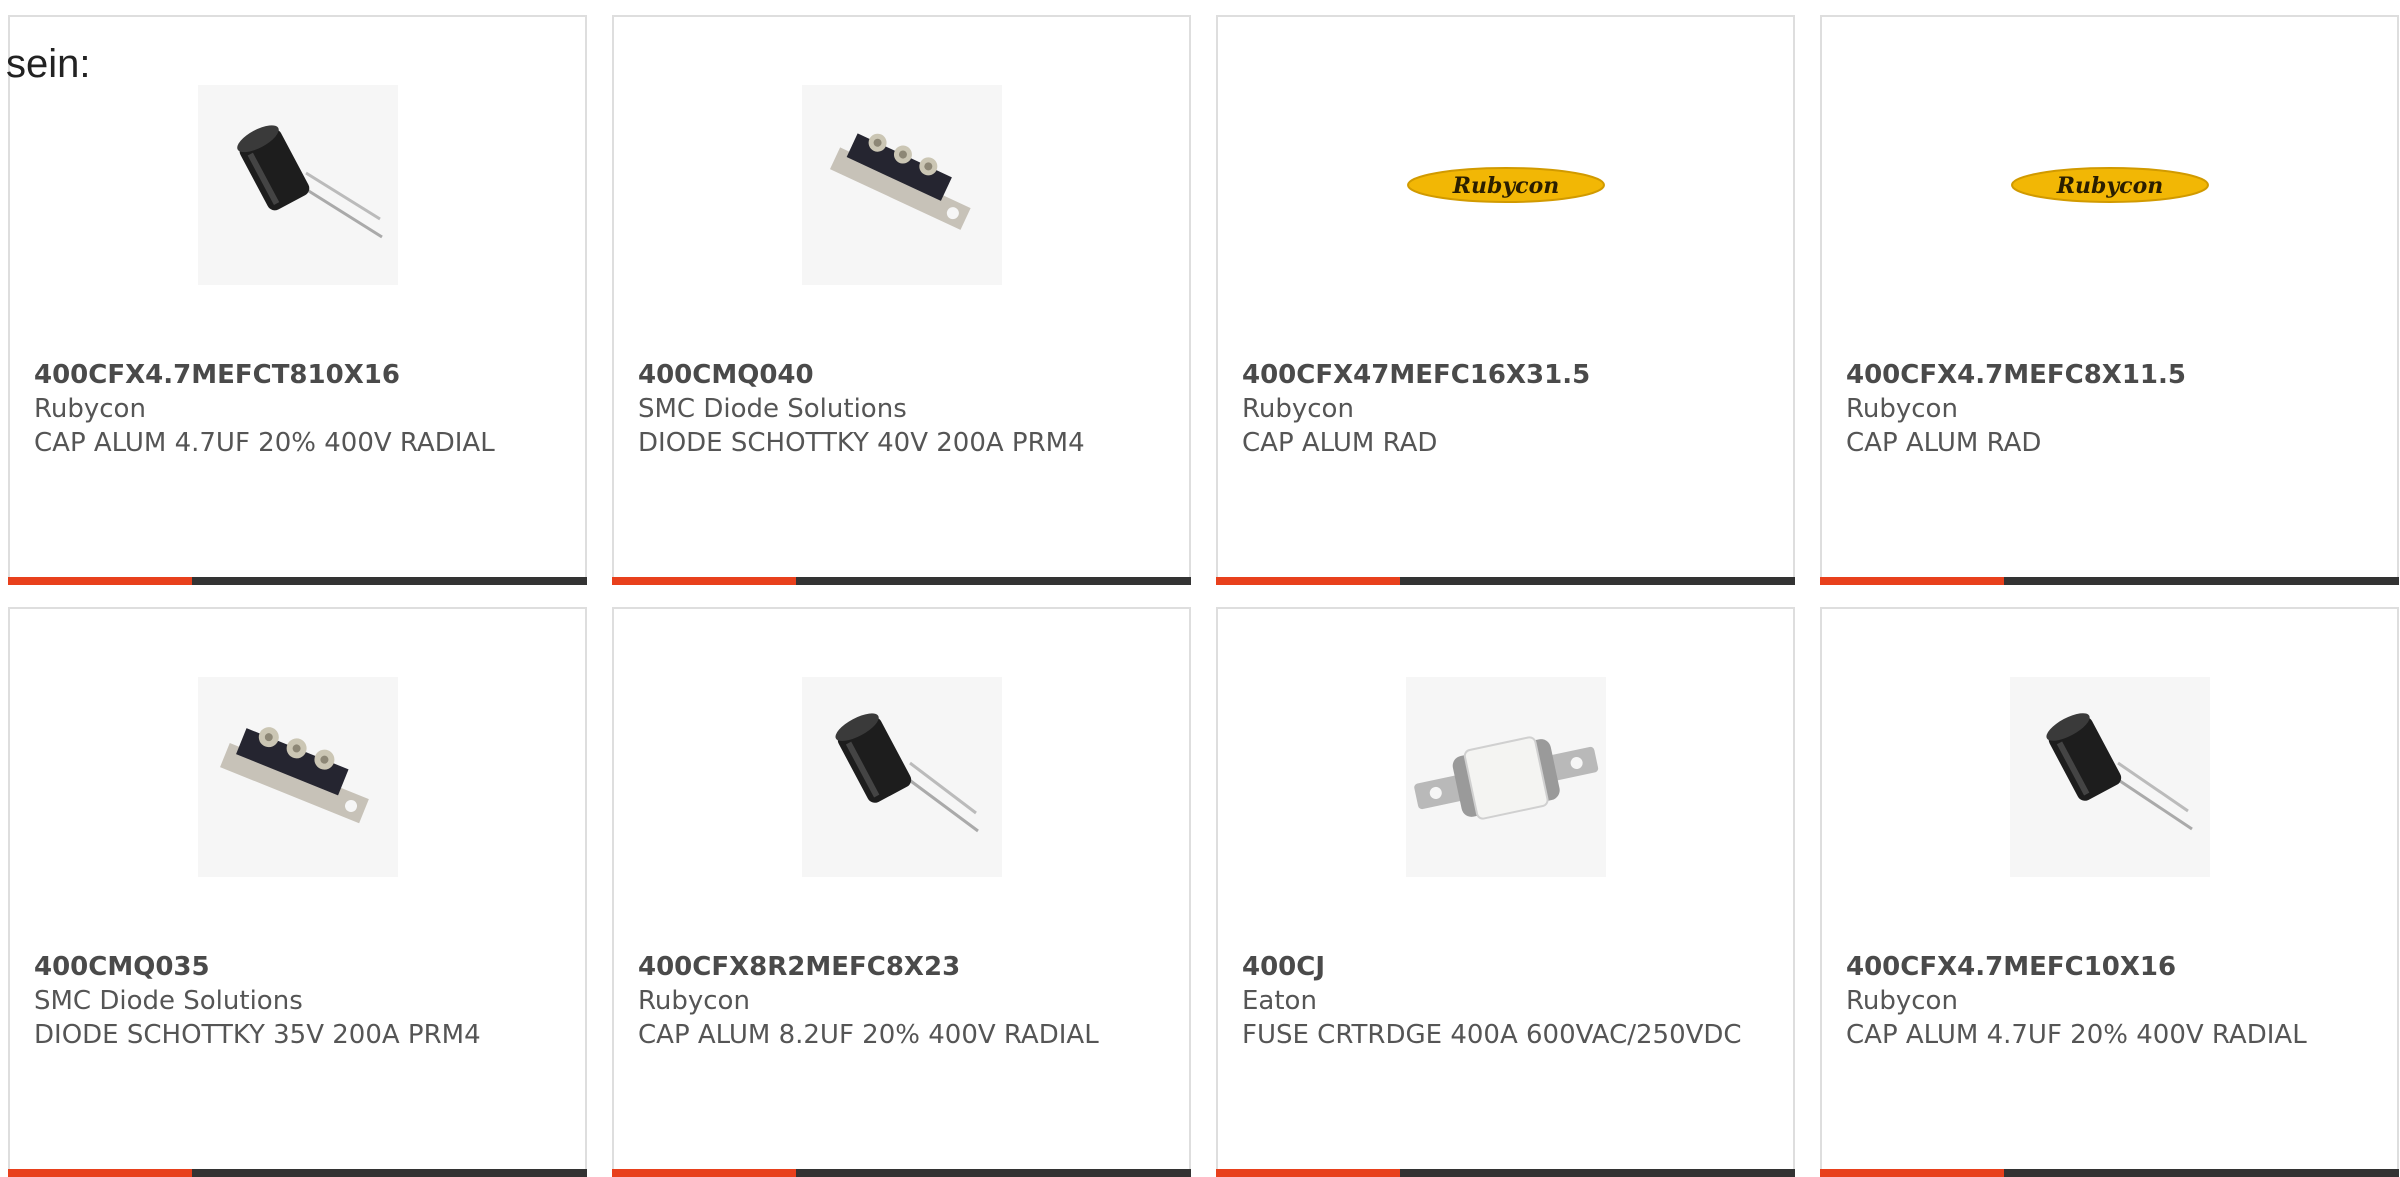 Image resolution: width=2400 pixels, height=1177 pixels. I want to click on part-number-link: 400CMQ035, so click(299, 967).